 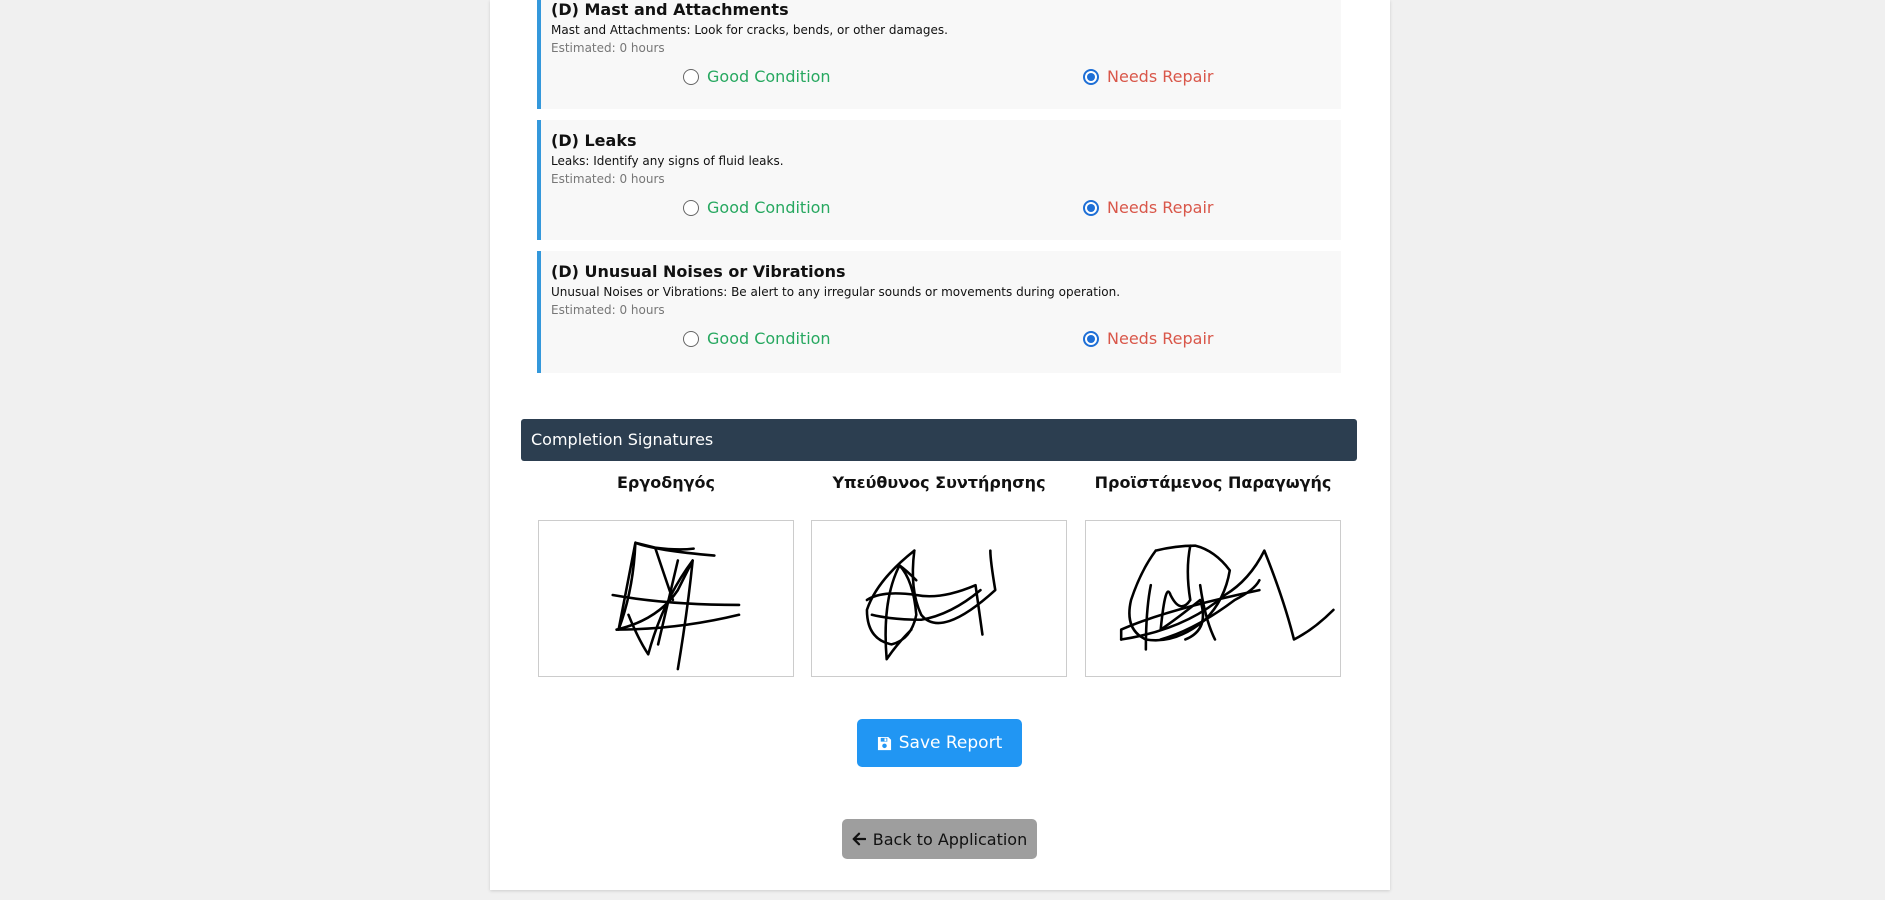 I want to click on item-title: (D) Mast and Attachments, so click(x=670, y=9).